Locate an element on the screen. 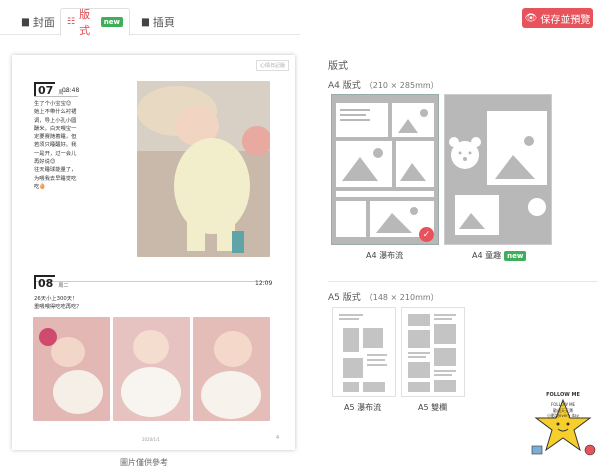 This screenshot has width=600, height=467. label-text: A4 童趣 is located at coordinates (487, 255).